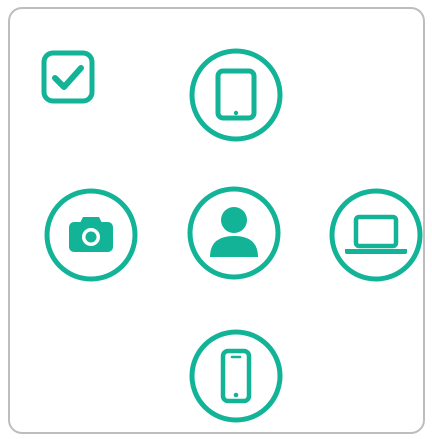  I want to click on check-icon, so click(68, 77).